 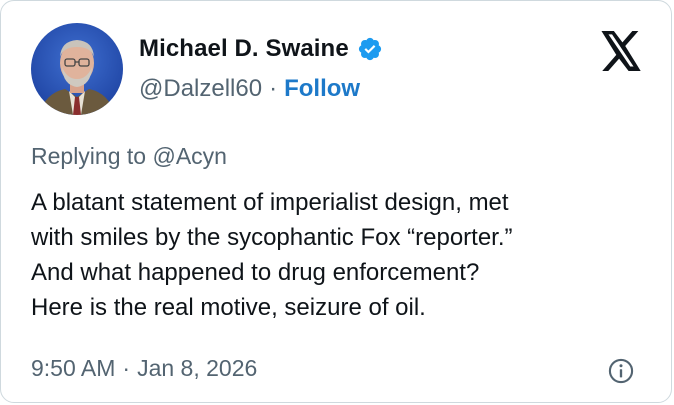 What do you see at coordinates (370, 49) in the screenshot?
I see `verified-badge-icon` at bounding box center [370, 49].